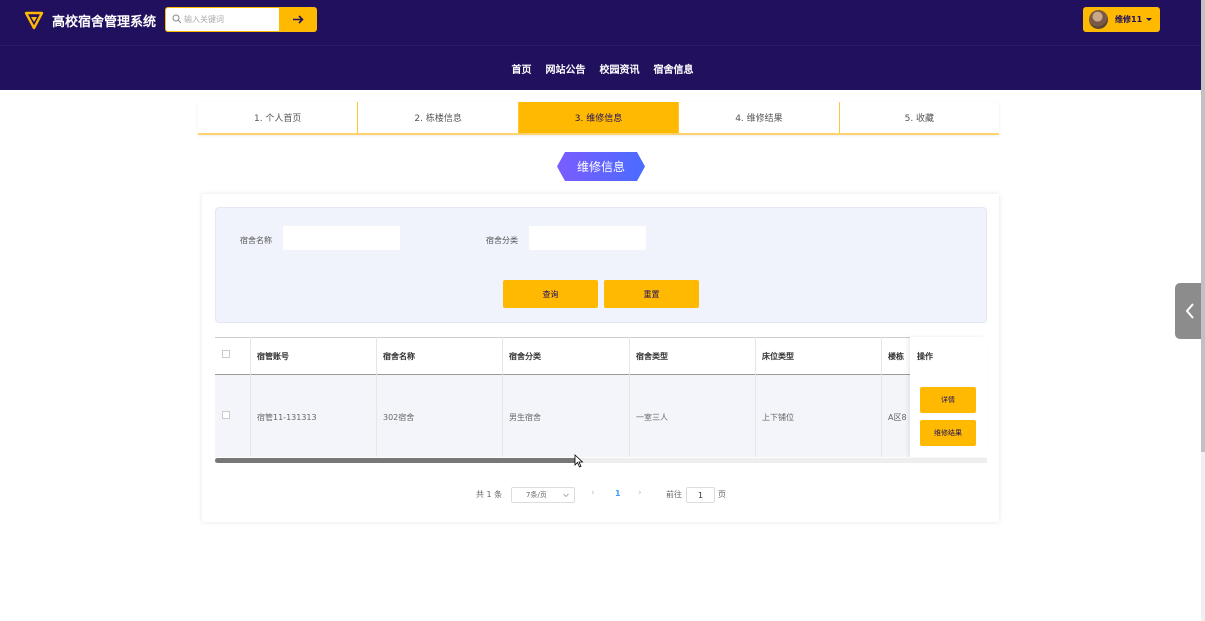 The height and width of the screenshot is (621, 1205). Describe the element at coordinates (759, 117) in the screenshot. I see `tab-repair-result: 4. 维修结果` at that location.